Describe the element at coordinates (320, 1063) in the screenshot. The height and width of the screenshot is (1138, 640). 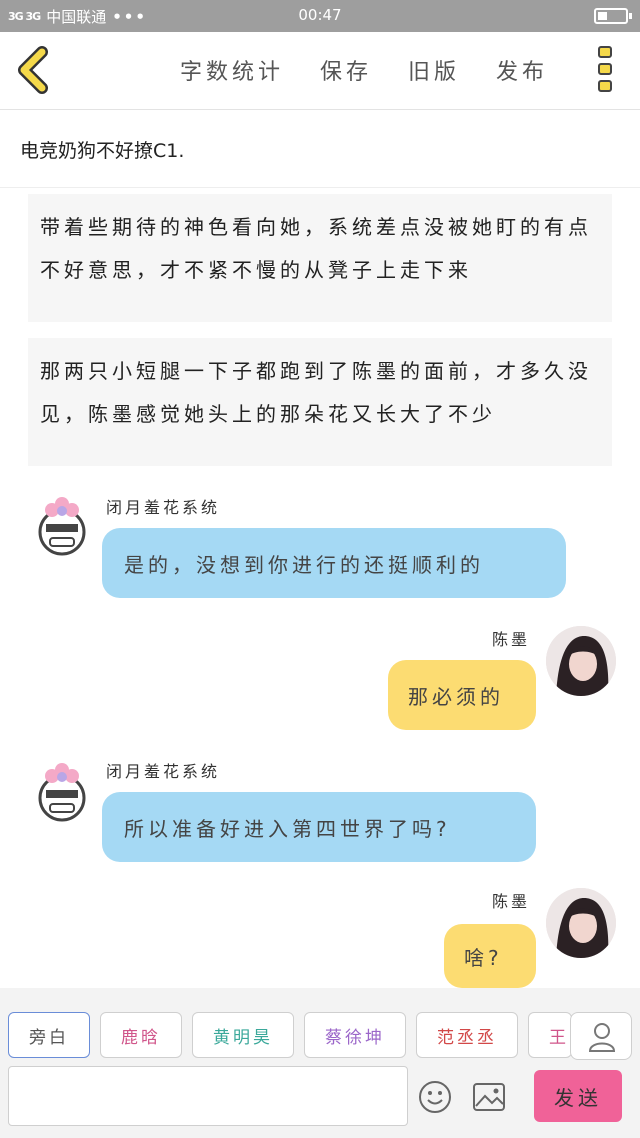
I see `bottom-composer: 旁白 鹿晗 黄明昊 蔡徐坤 范丞丞 王 发送` at that location.